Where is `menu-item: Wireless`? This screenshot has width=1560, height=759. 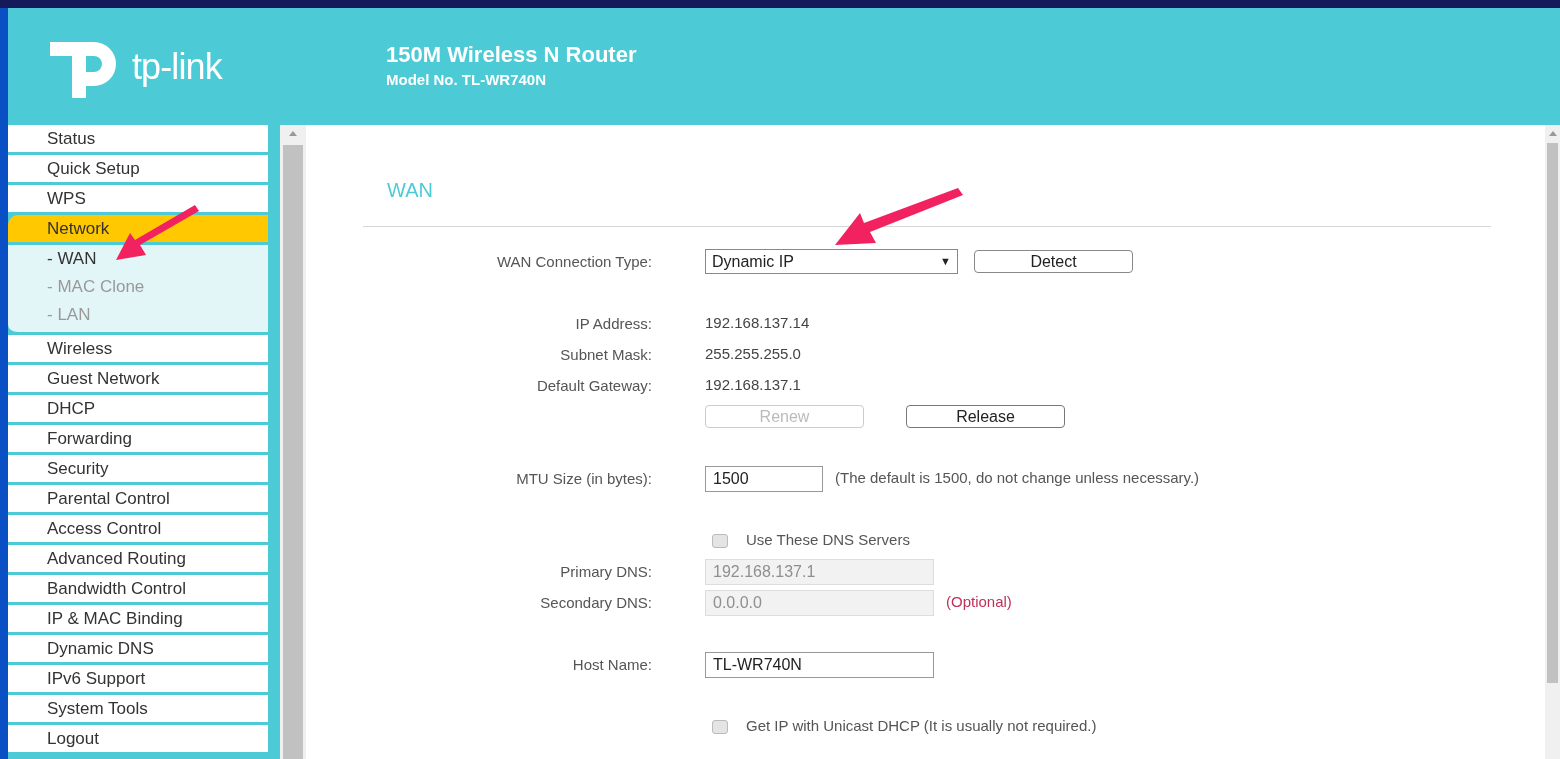 menu-item: Wireless is located at coordinates (138, 350).